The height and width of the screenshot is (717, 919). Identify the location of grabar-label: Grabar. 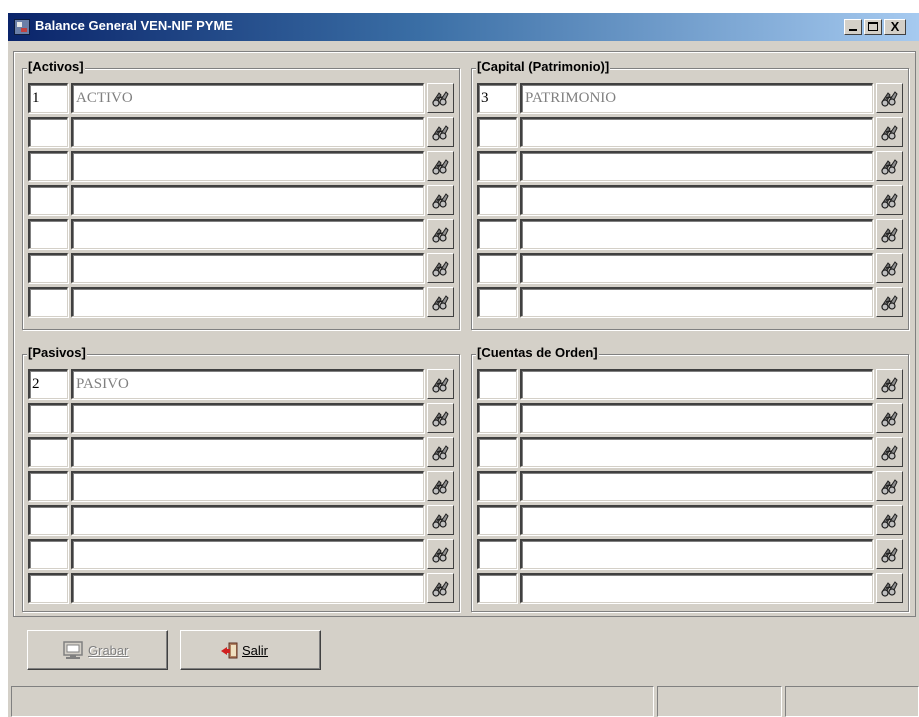
(108, 650).